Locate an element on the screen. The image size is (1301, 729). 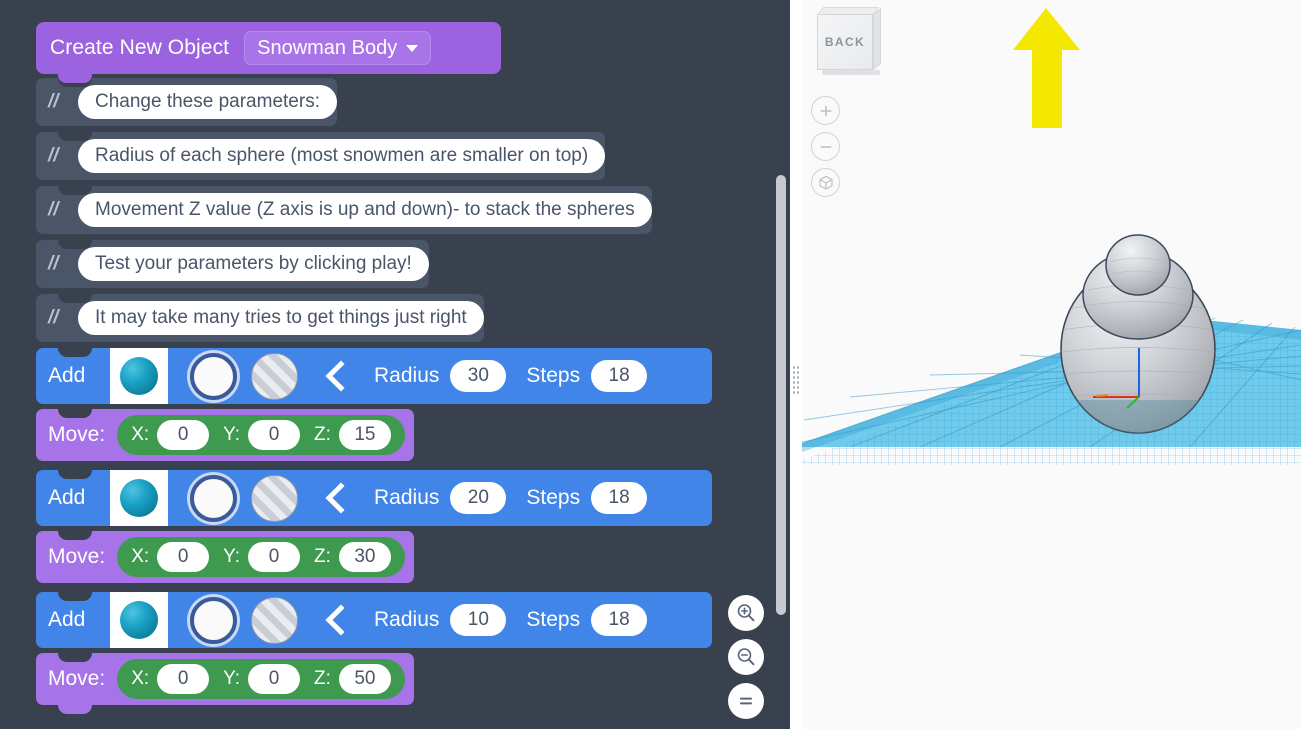
magnifier-plus-icon is located at coordinates (746, 613).